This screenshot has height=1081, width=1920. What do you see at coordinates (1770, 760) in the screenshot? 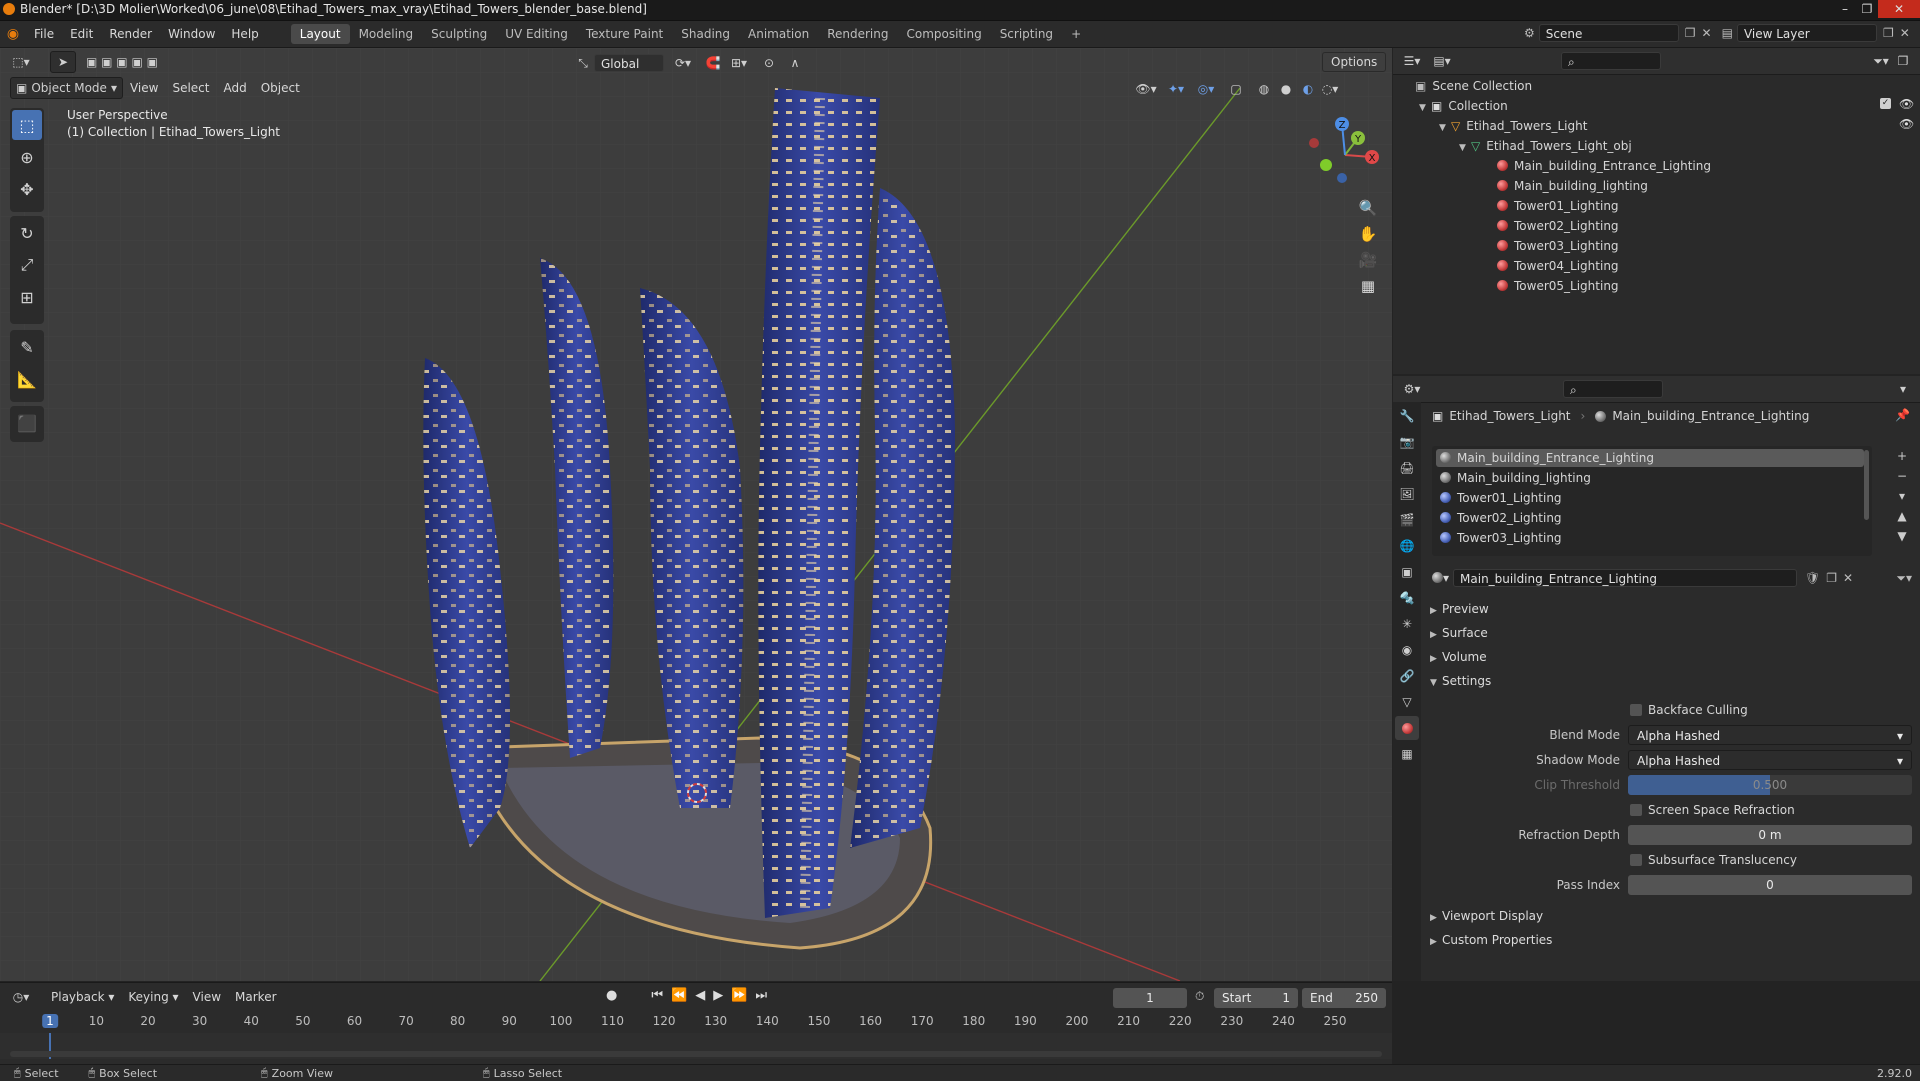
I see `shadow-mode-dropdown: Alpha Hashed ▾` at bounding box center [1770, 760].